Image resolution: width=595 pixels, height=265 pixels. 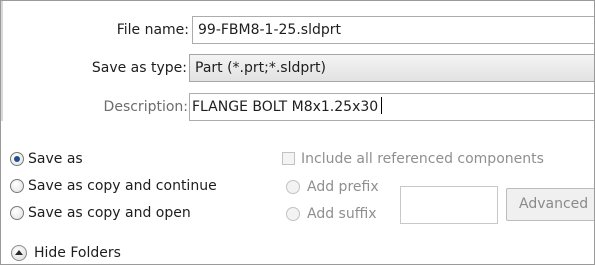 I want to click on include-referenced-label: Include all referenced components, so click(x=422, y=159).